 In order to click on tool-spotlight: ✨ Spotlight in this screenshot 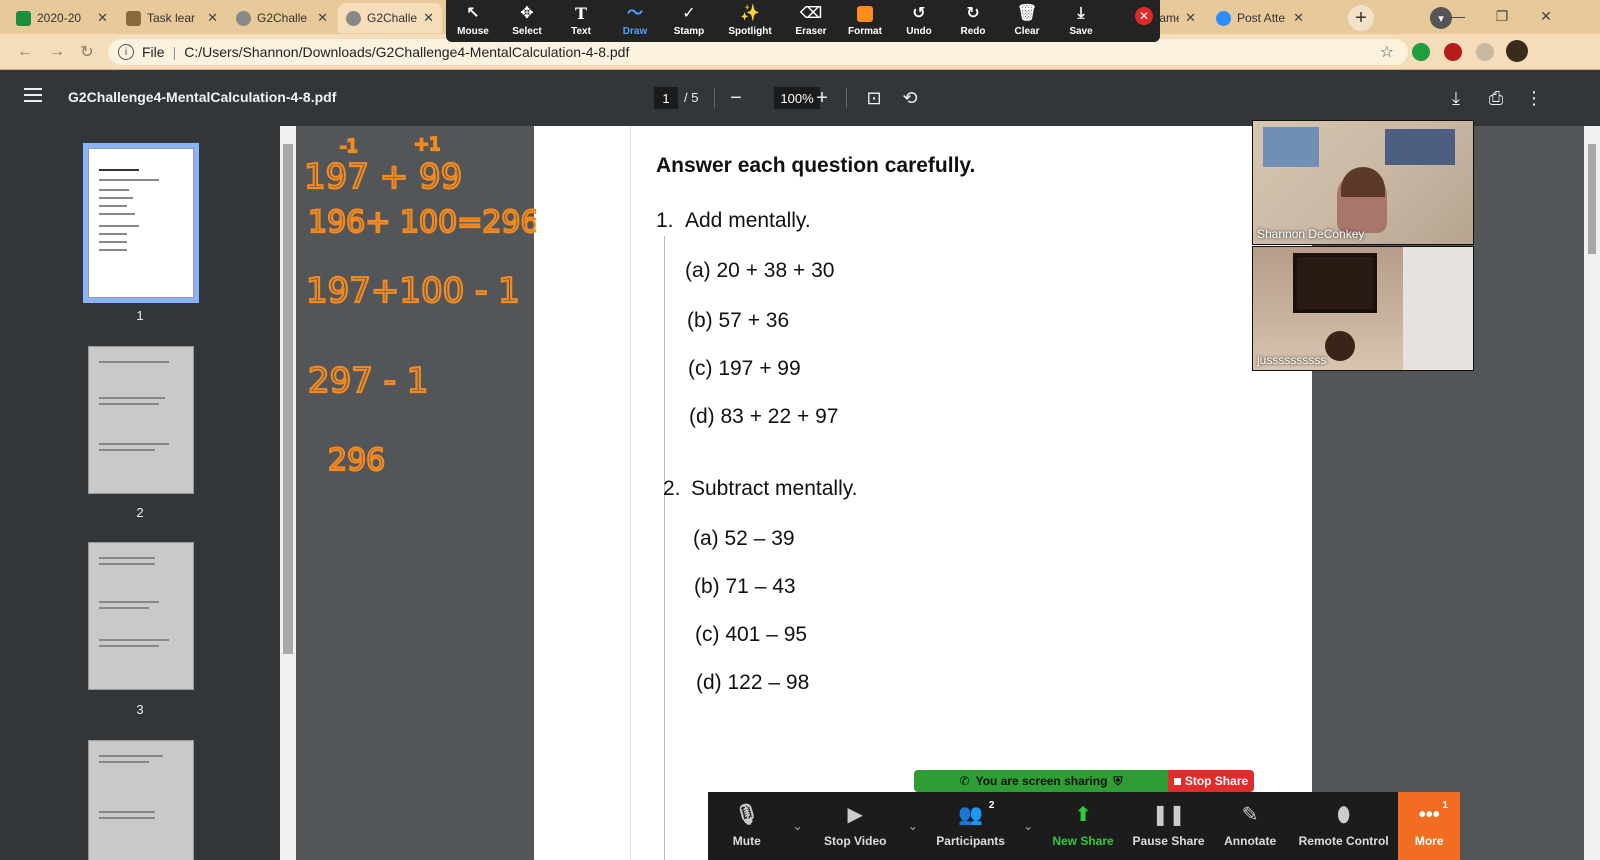, I will do `click(750, 21)`.